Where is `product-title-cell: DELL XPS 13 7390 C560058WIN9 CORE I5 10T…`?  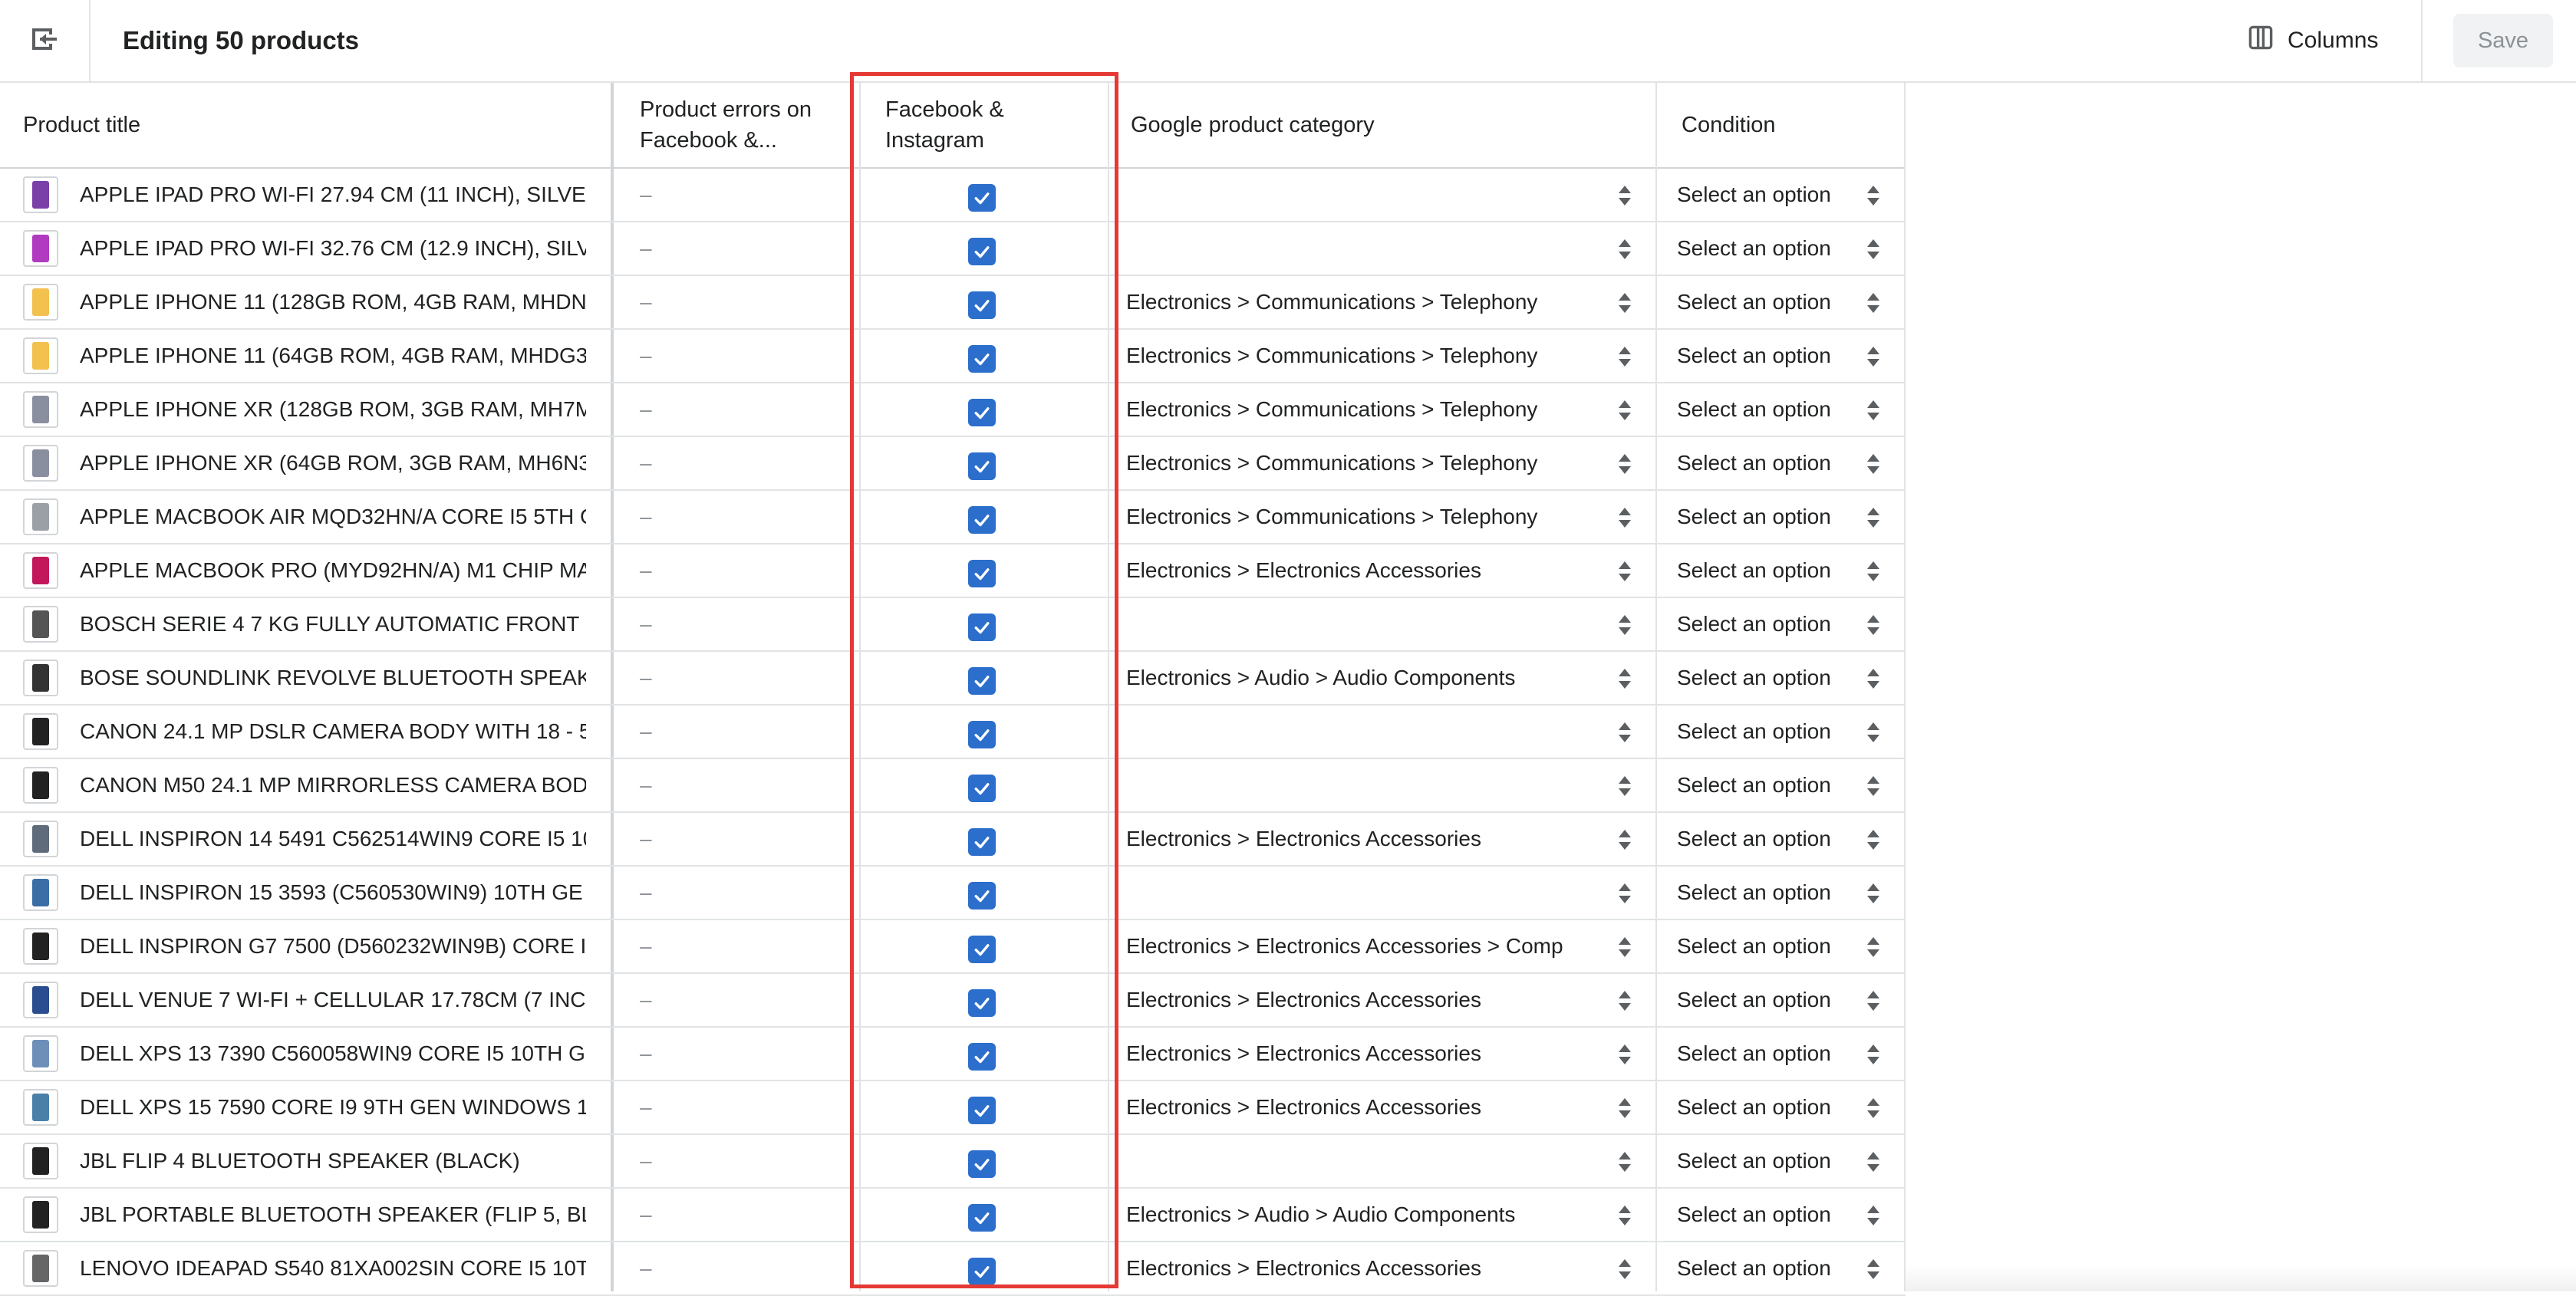 product-title-cell: DELL XPS 13 7390 C560058WIN9 CORE I5 10T… is located at coordinates (333, 1054).